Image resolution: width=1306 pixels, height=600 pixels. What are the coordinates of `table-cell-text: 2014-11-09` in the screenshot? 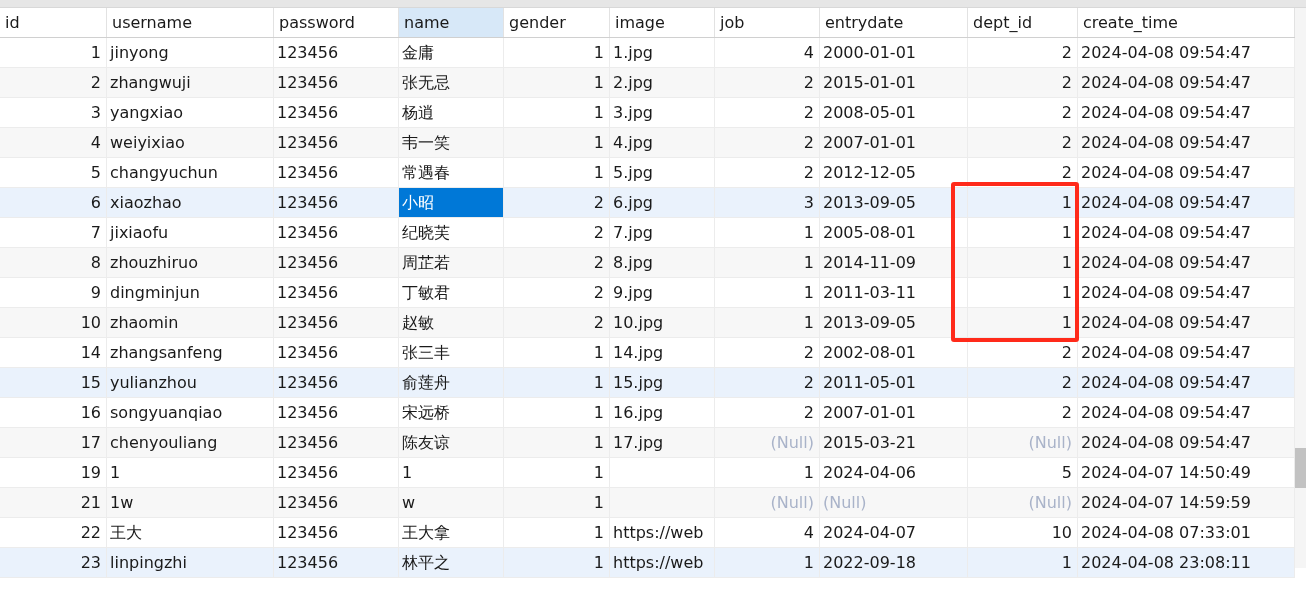 It's located at (869, 262).